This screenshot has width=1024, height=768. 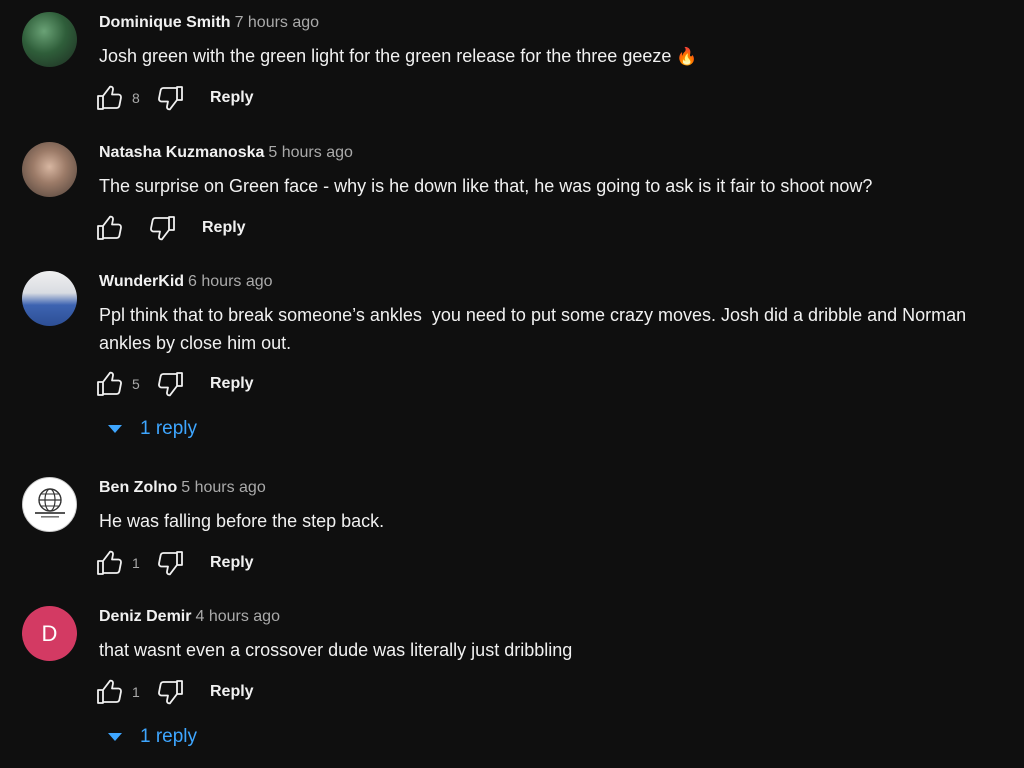 What do you see at coordinates (237, 616) in the screenshot?
I see `timestamp: 4 hours ago` at bounding box center [237, 616].